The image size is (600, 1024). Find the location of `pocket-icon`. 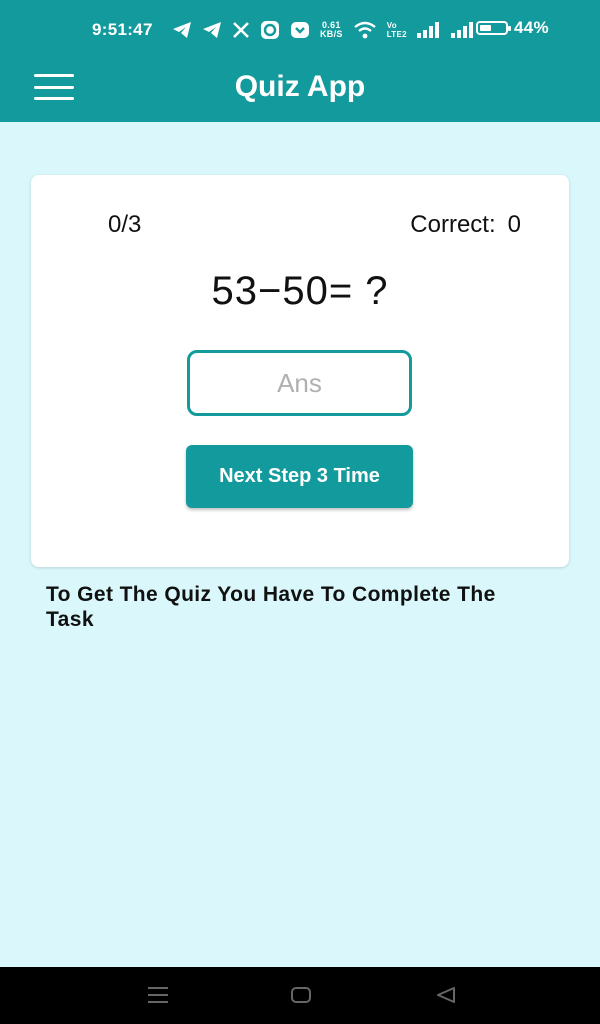

pocket-icon is located at coordinates (300, 30).